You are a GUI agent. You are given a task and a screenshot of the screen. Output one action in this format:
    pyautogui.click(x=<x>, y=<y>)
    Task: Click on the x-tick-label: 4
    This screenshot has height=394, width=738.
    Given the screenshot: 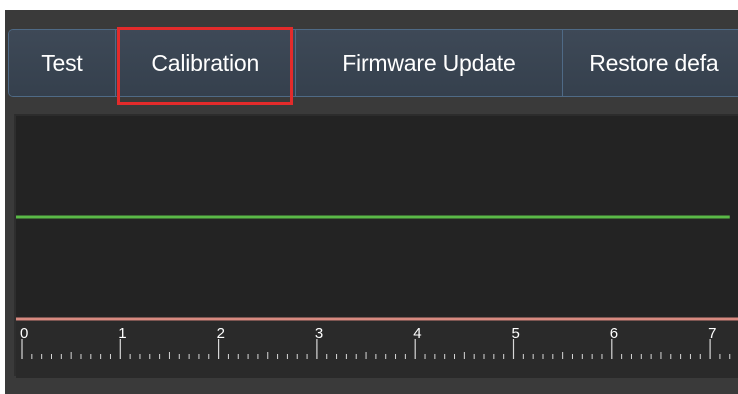 What is the action you would take?
    pyautogui.click(x=417, y=333)
    